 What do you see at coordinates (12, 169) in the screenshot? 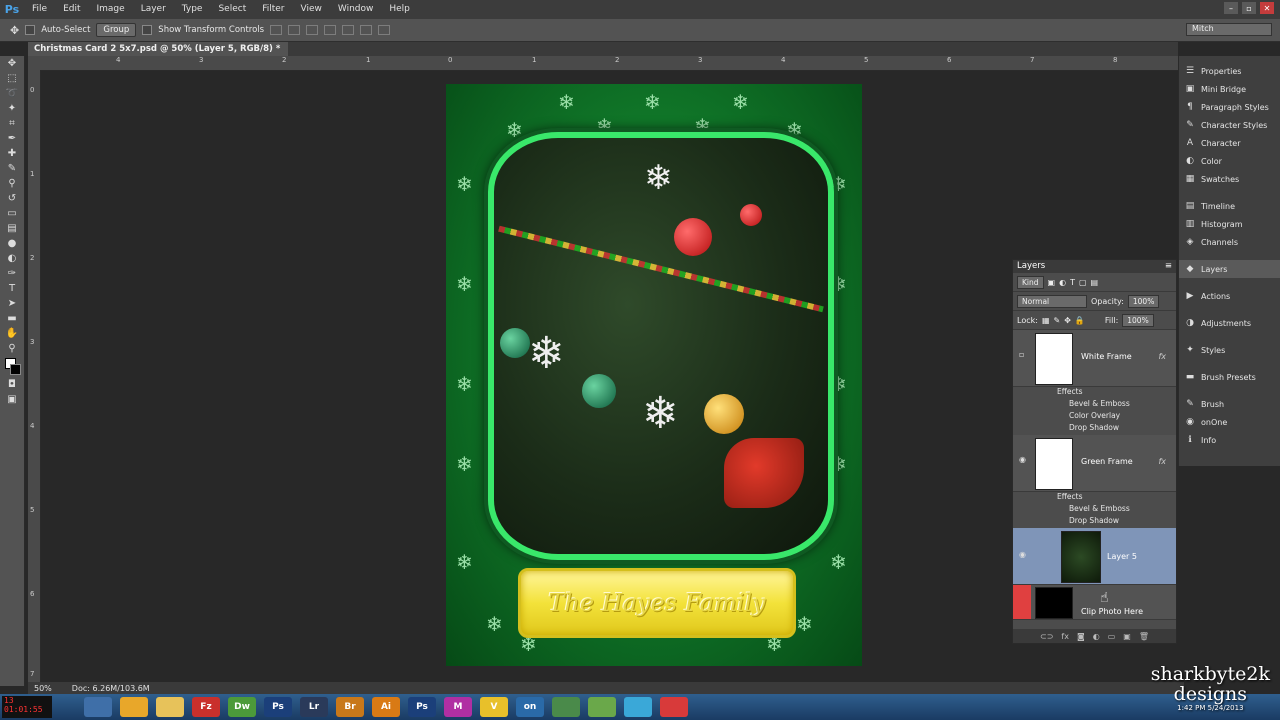
I see `brush-tool-icon: ✎` at bounding box center [12, 169].